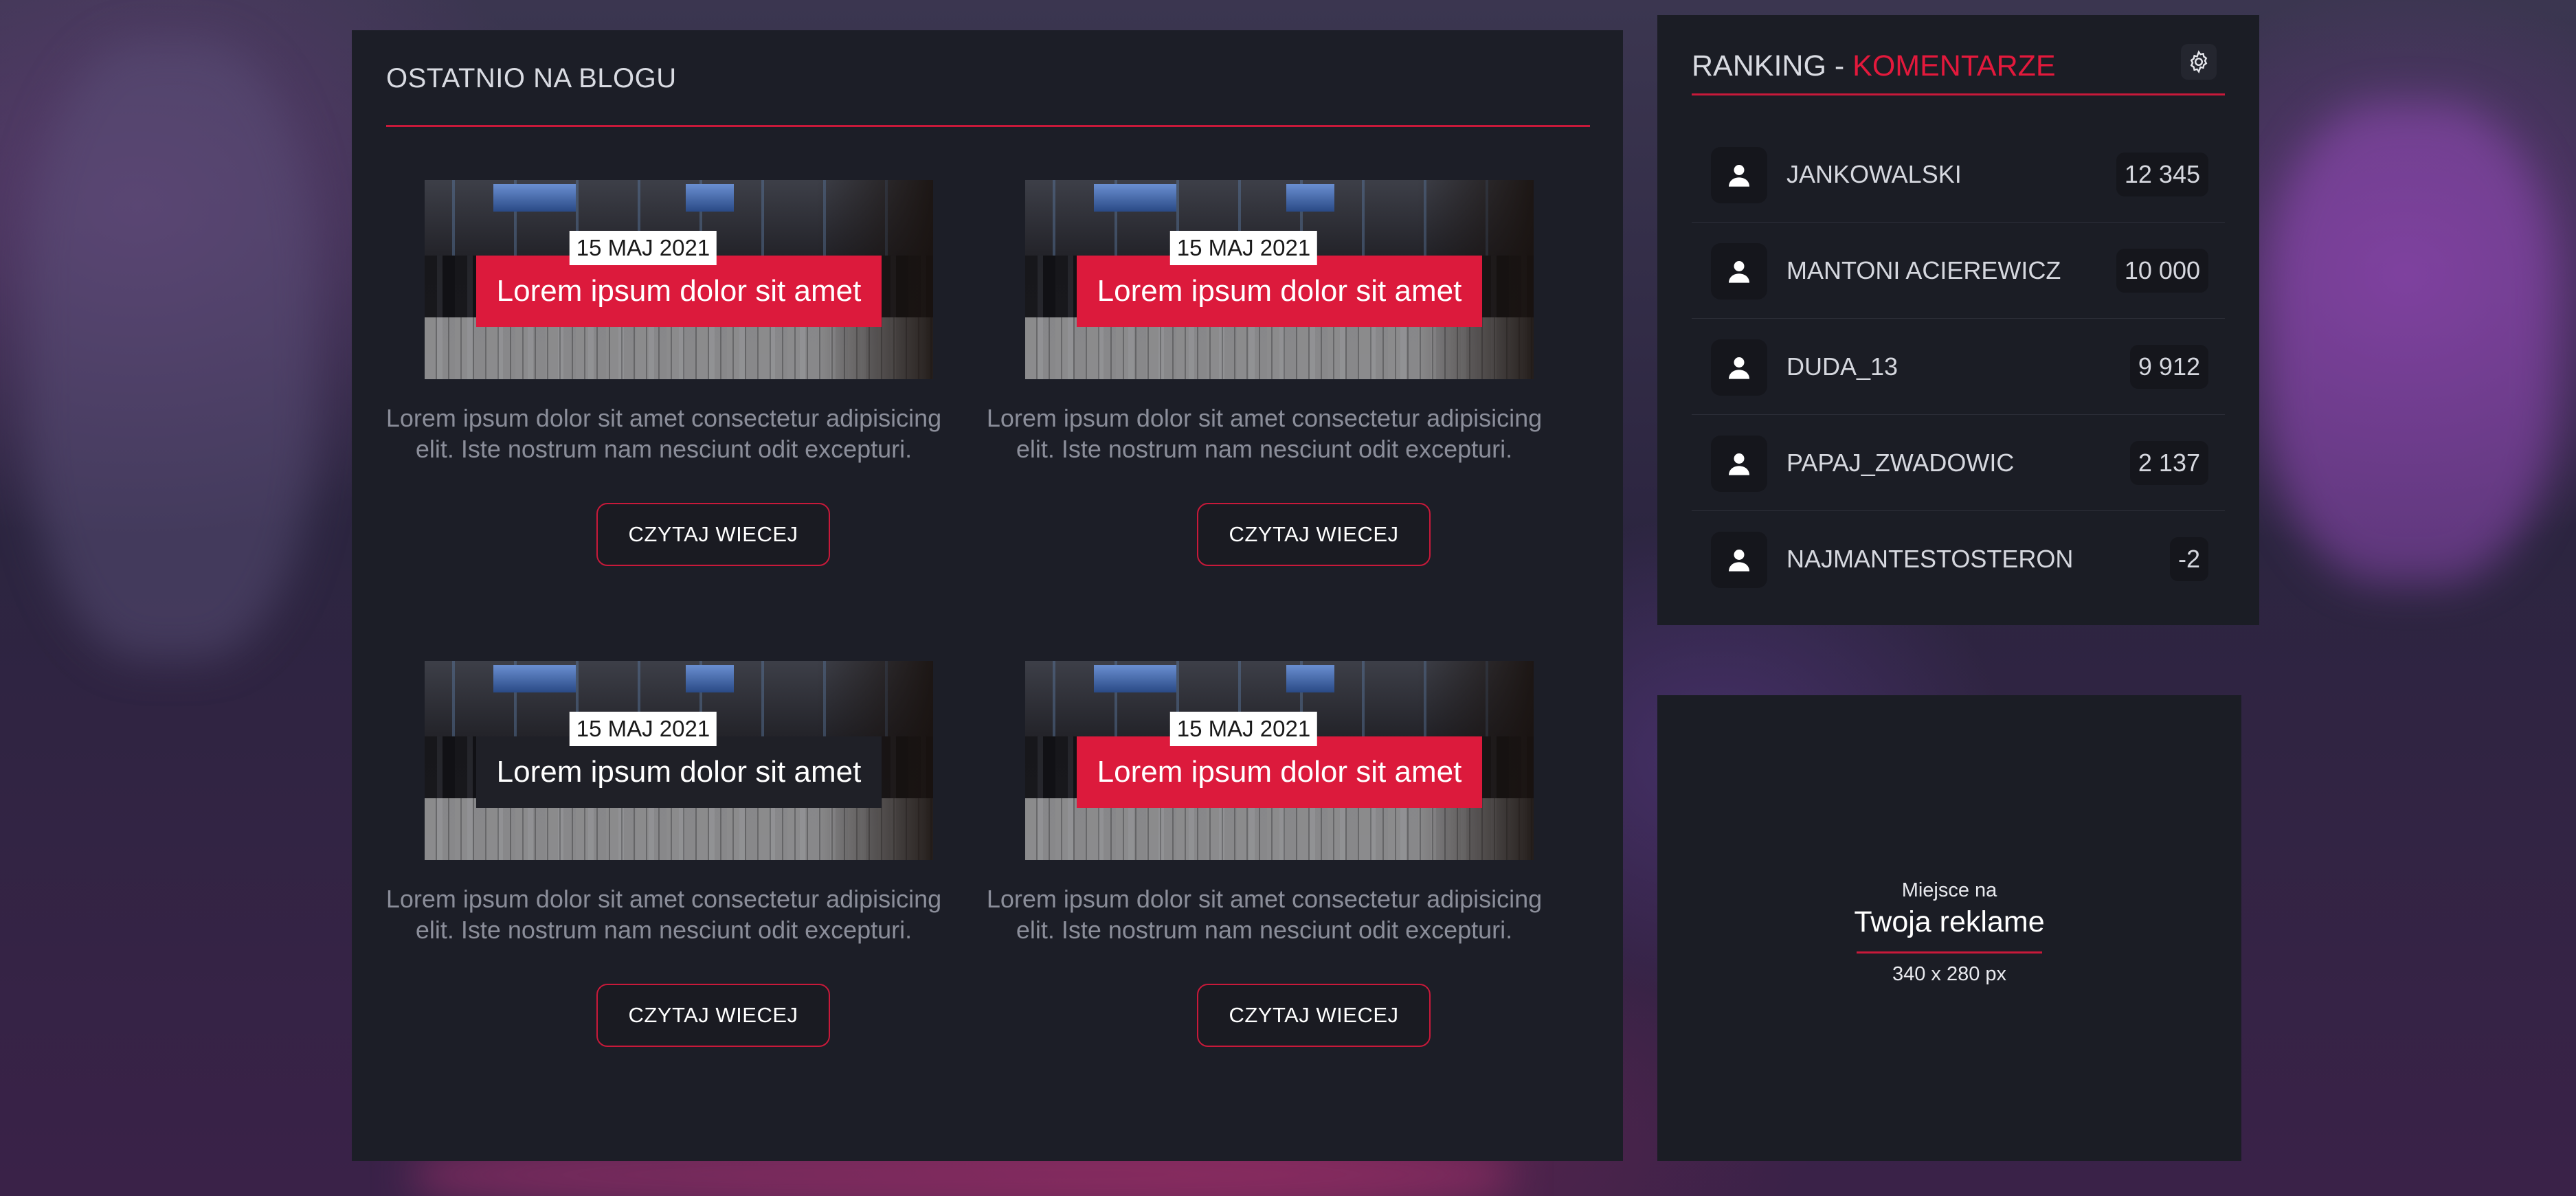 The width and height of the screenshot is (2576, 1196). What do you see at coordinates (1958, 94) in the screenshot?
I see `ranking-divider` at bounding box center [1958, 94].